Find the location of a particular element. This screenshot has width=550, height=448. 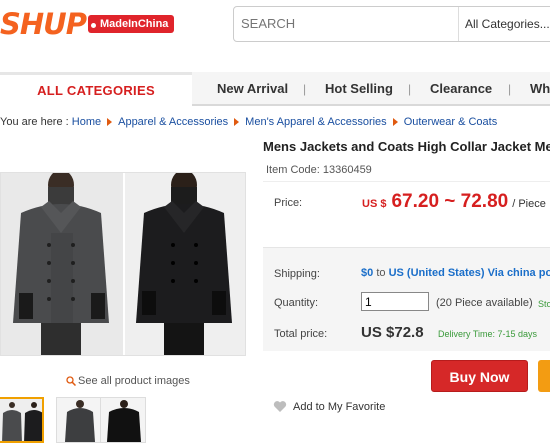

quantity-input is located at coordinates (395, 301).